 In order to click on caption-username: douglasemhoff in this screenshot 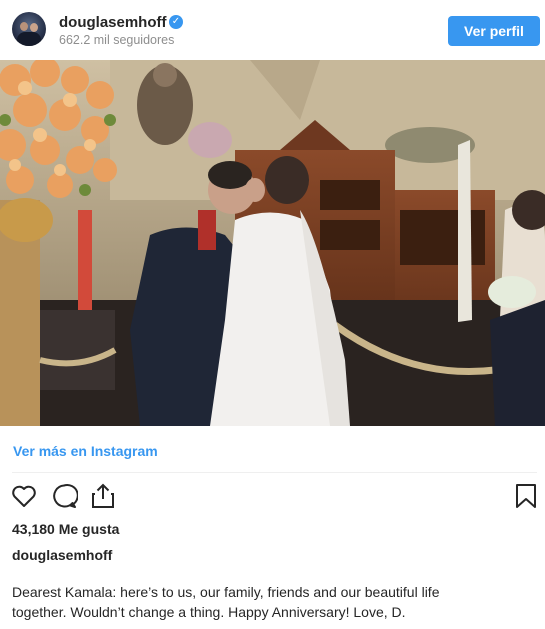, I will do `click(62, 555)`.